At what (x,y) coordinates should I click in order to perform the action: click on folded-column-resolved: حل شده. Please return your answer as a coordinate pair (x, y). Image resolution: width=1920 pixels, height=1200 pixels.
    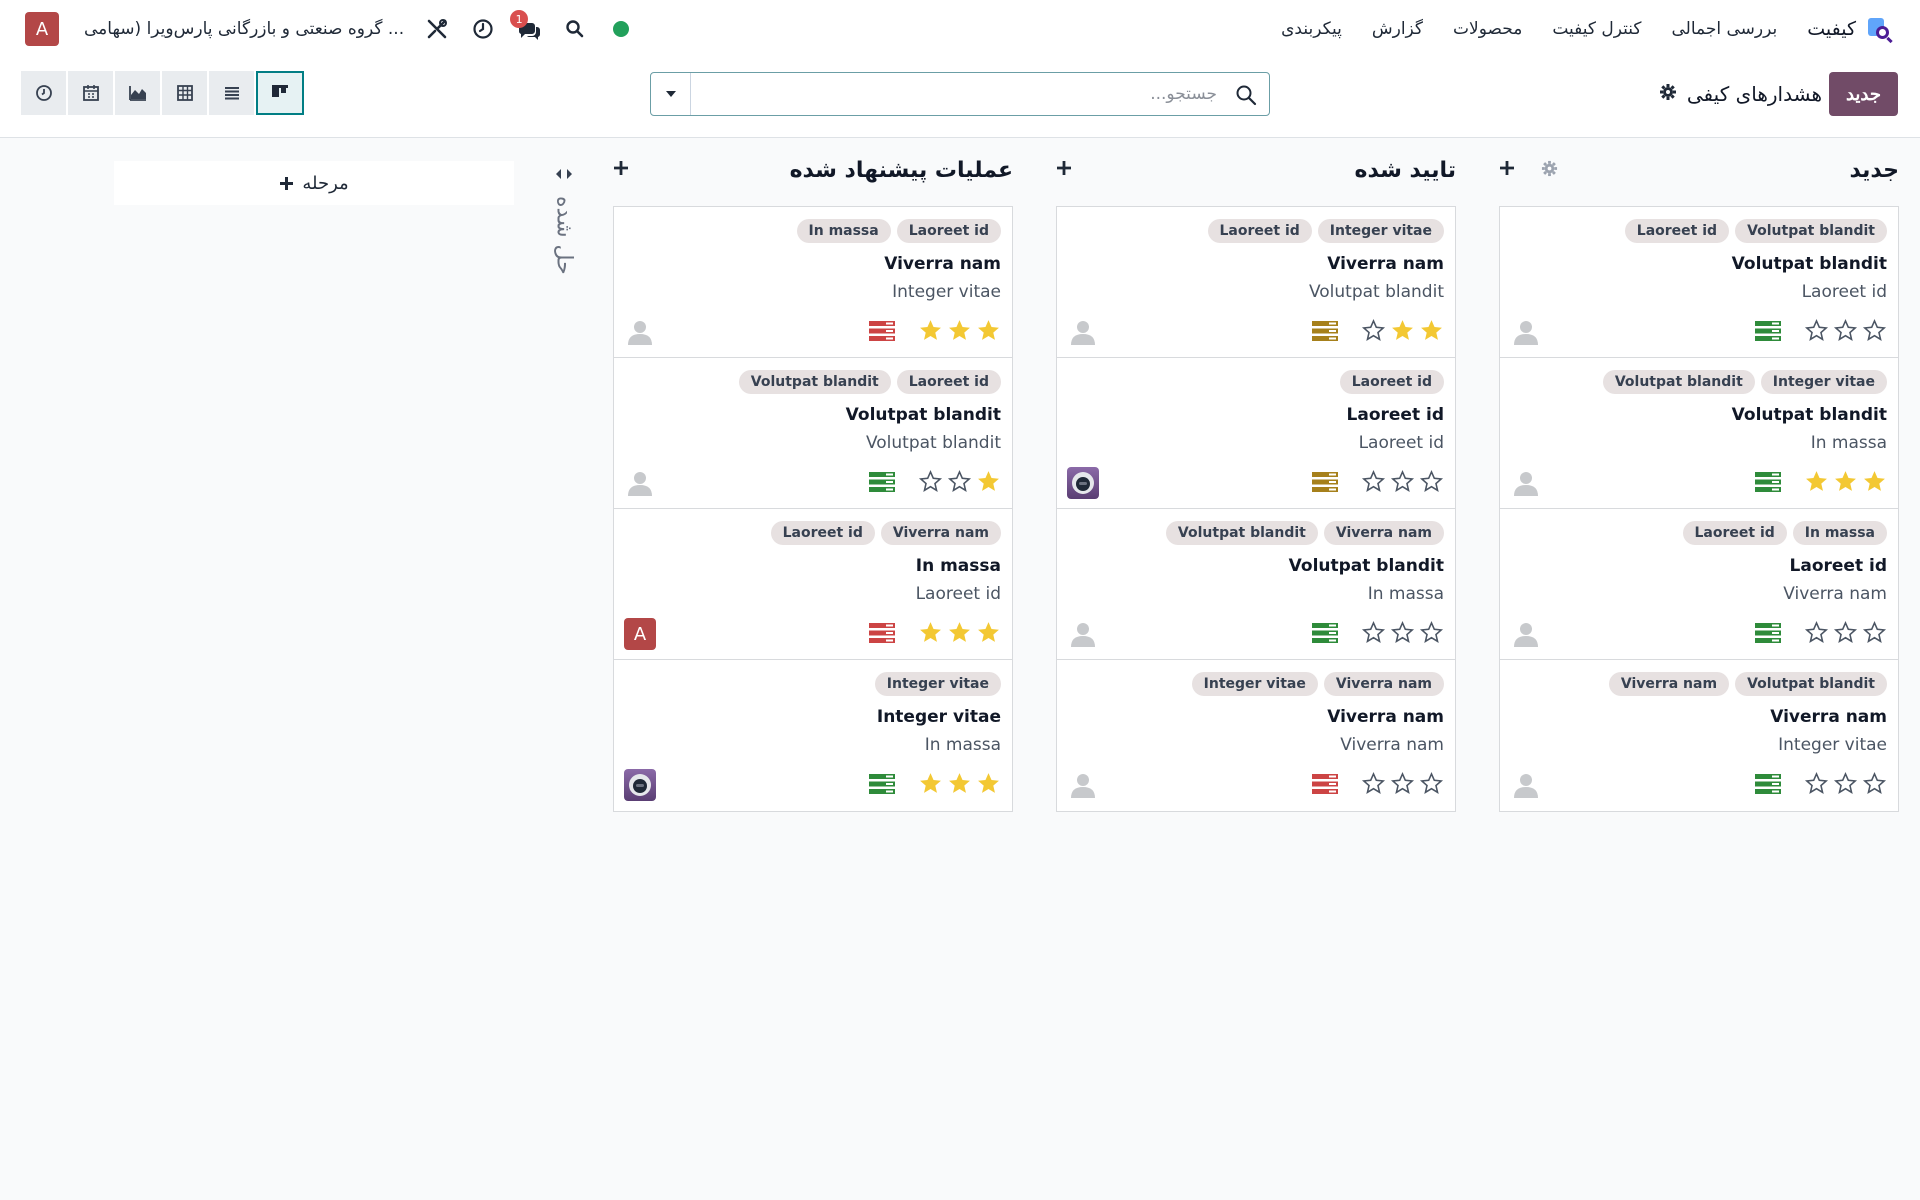
    Looking at the image, I should click on (564, 221).